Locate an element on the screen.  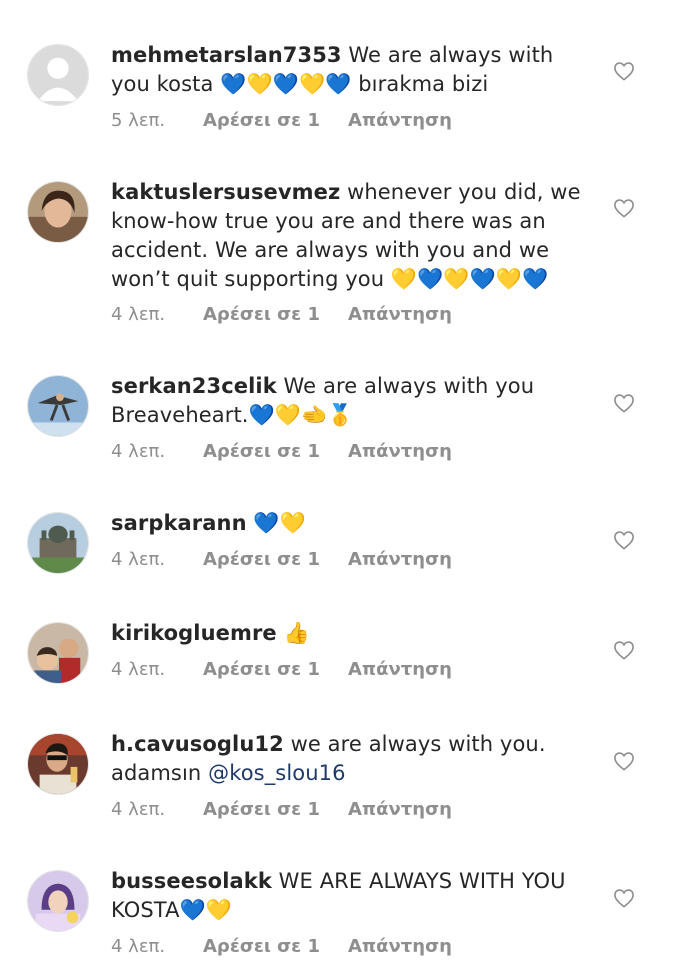
comment-username: serkan23celik is located at coordinates (194, 386).